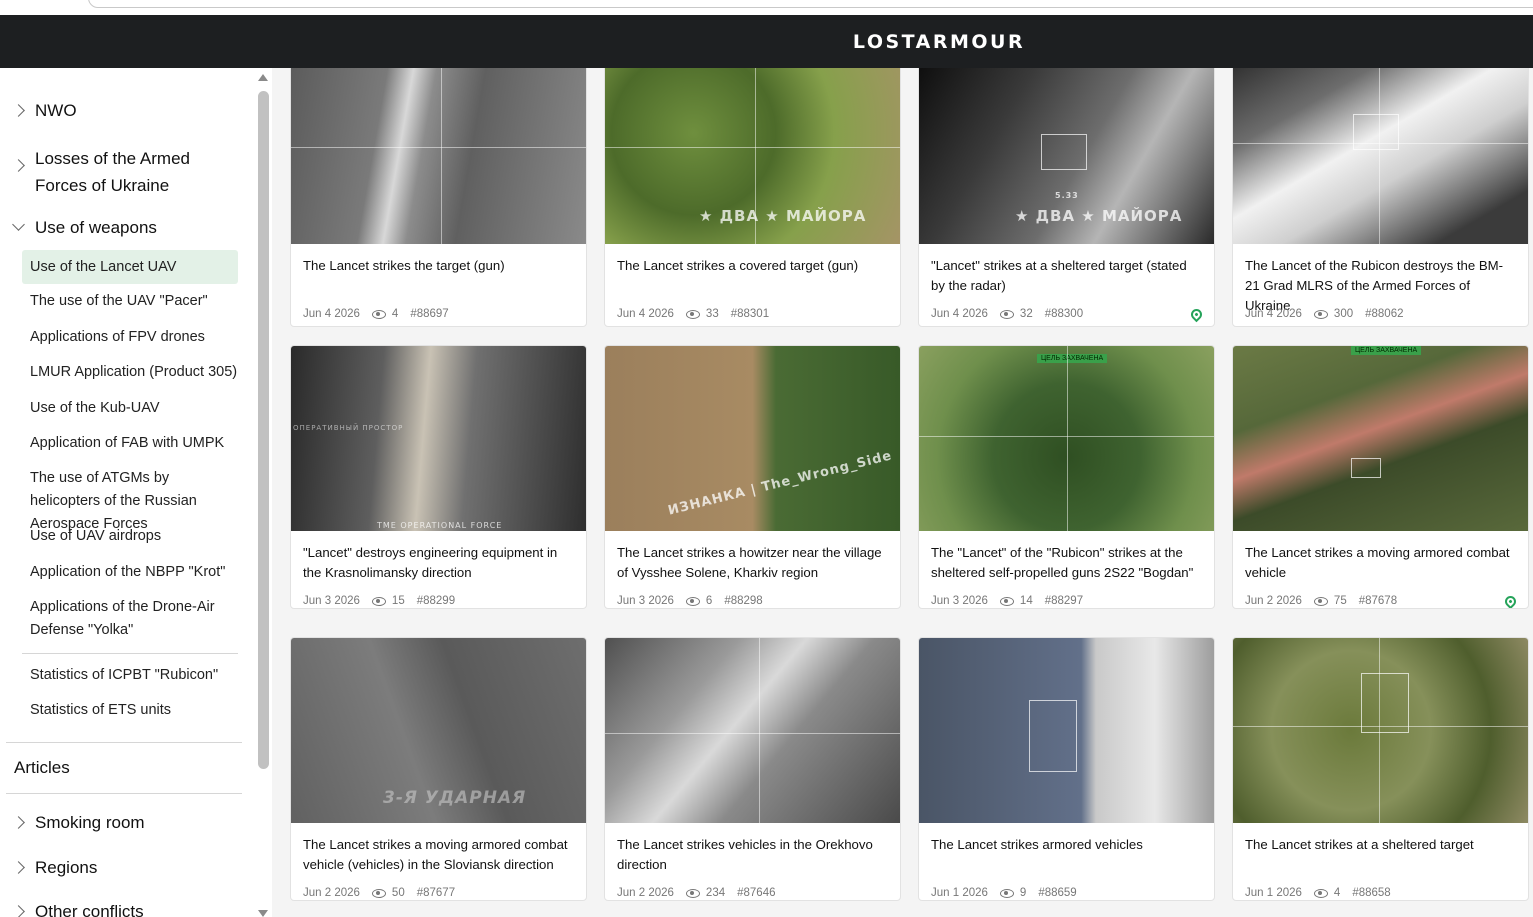 This screenshot has height=917, width=1533. What do you see at coordinates (130, 301) in the screenshot?
I see `sidebar-item-pacer: The use of the UAV "Pacer"` at bounding box center [130, 301].